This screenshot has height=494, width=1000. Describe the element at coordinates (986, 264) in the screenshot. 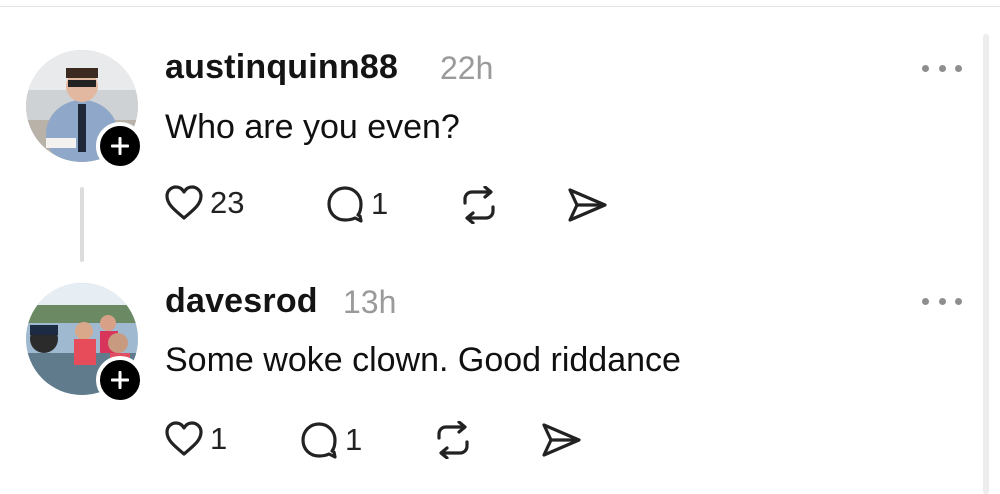

I see `scrollbar` at that location.